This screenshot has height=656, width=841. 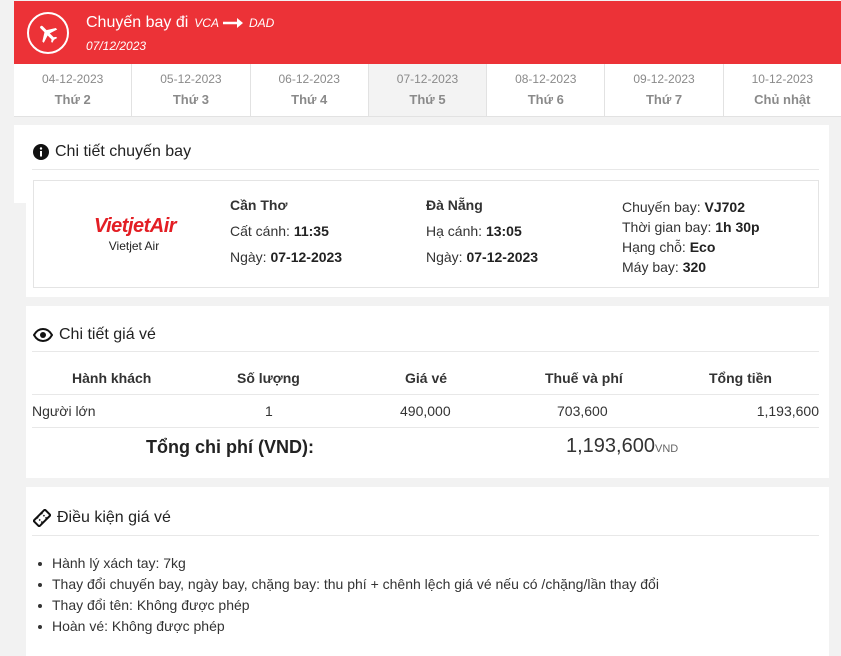 What do you see at coordinates (310, 90) in the screenshot?
I see `tab-06-12-2023: 06-12-2023 Thứ 4` at bounding box center [310, 90].